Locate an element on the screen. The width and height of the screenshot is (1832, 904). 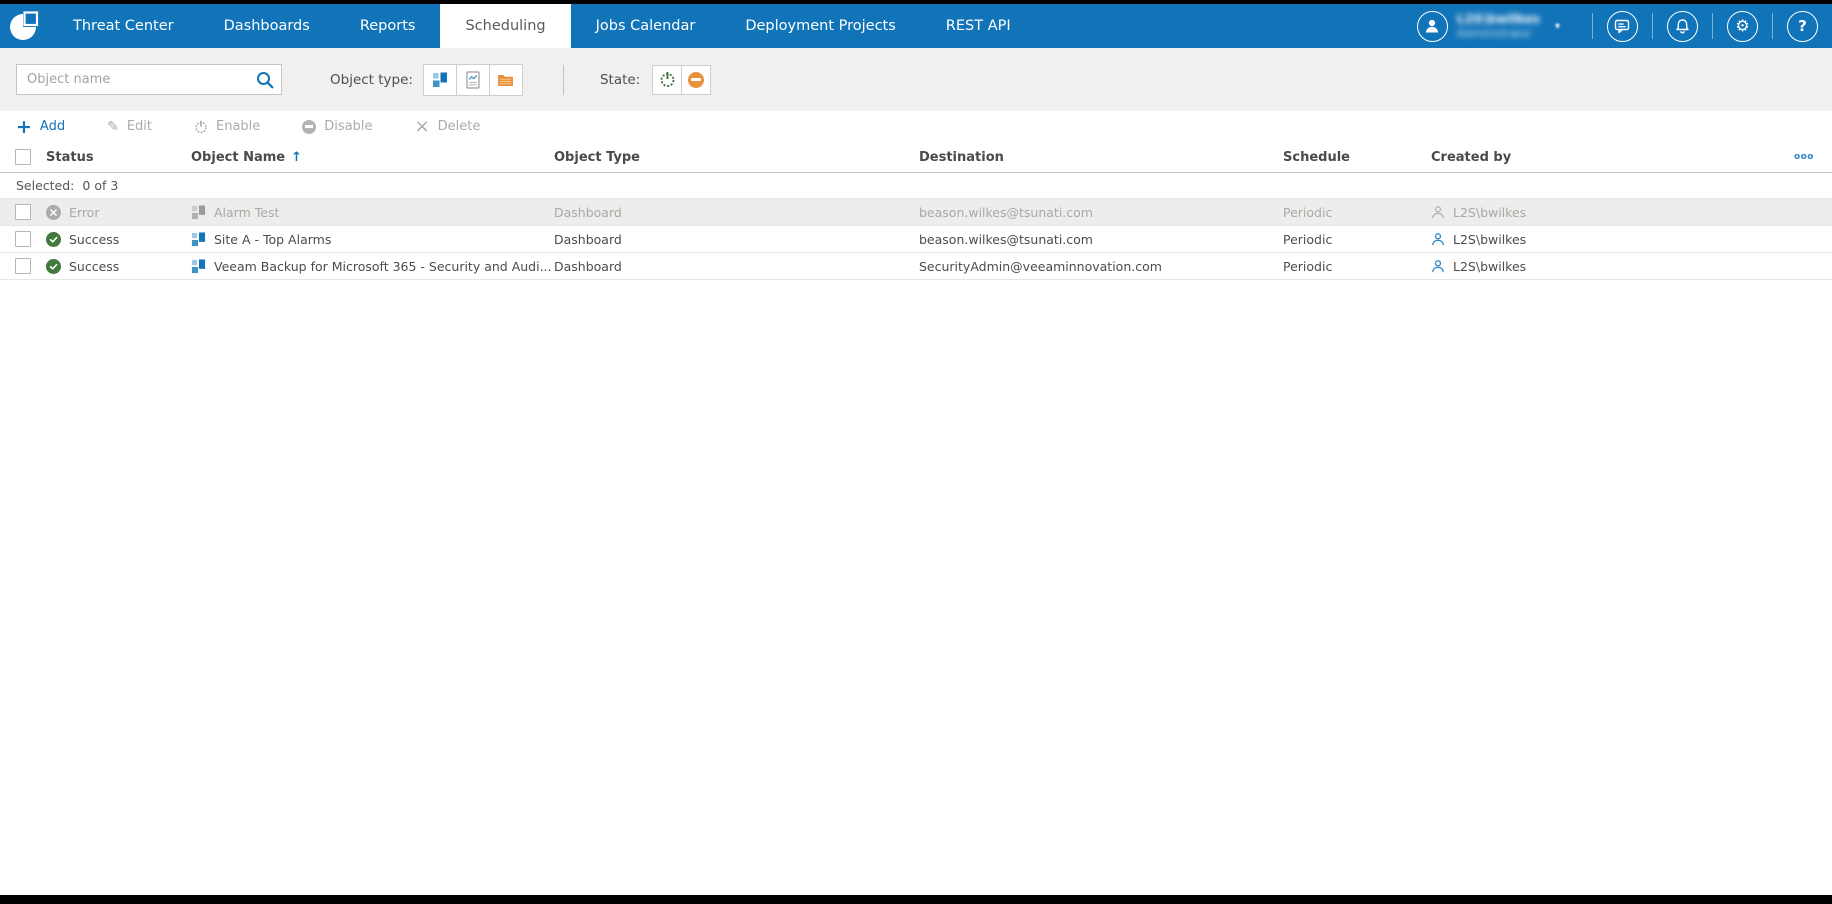
search-button is located at coordinates (265, 80).